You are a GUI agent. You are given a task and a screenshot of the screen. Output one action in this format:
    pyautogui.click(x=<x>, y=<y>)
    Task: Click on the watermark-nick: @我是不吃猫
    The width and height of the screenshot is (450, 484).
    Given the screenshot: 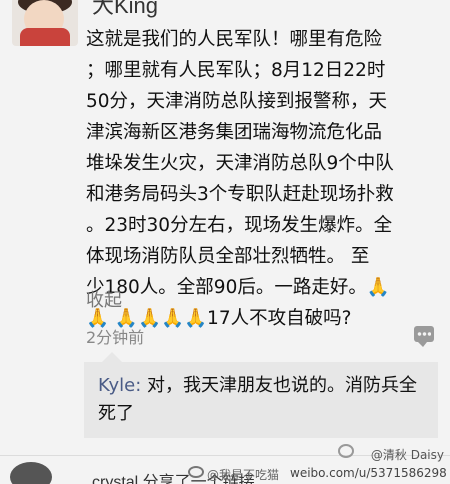 What is the action you would take?
    pyautogui.click(x=243, y=475)
    